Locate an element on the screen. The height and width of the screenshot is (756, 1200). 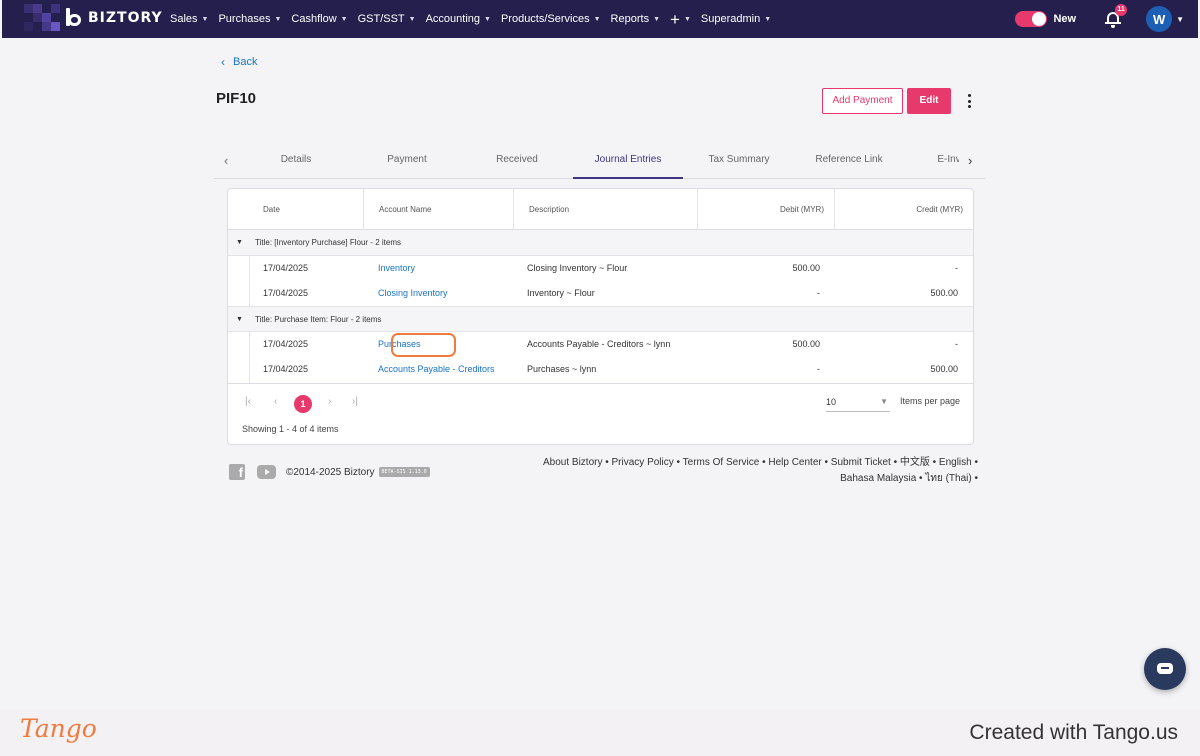
back-link: ‹ Back is located at coordinates (239, 62).